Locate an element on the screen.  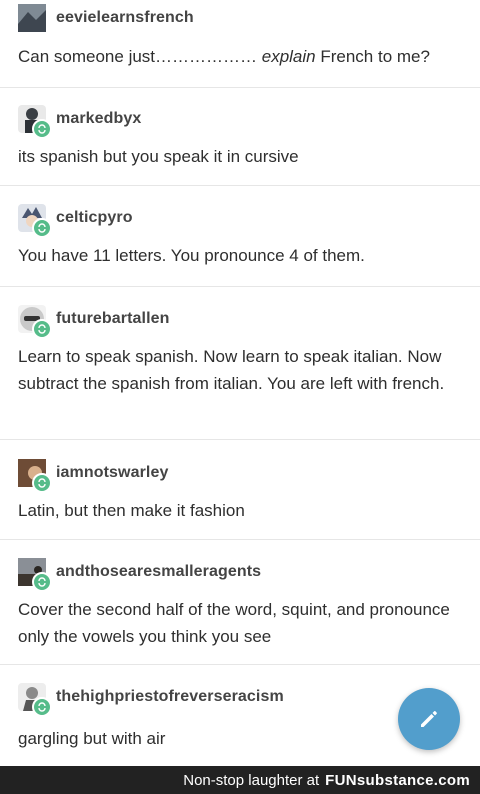
post-text: Latin, but then make it fashion is located at coordinates (131, 510).